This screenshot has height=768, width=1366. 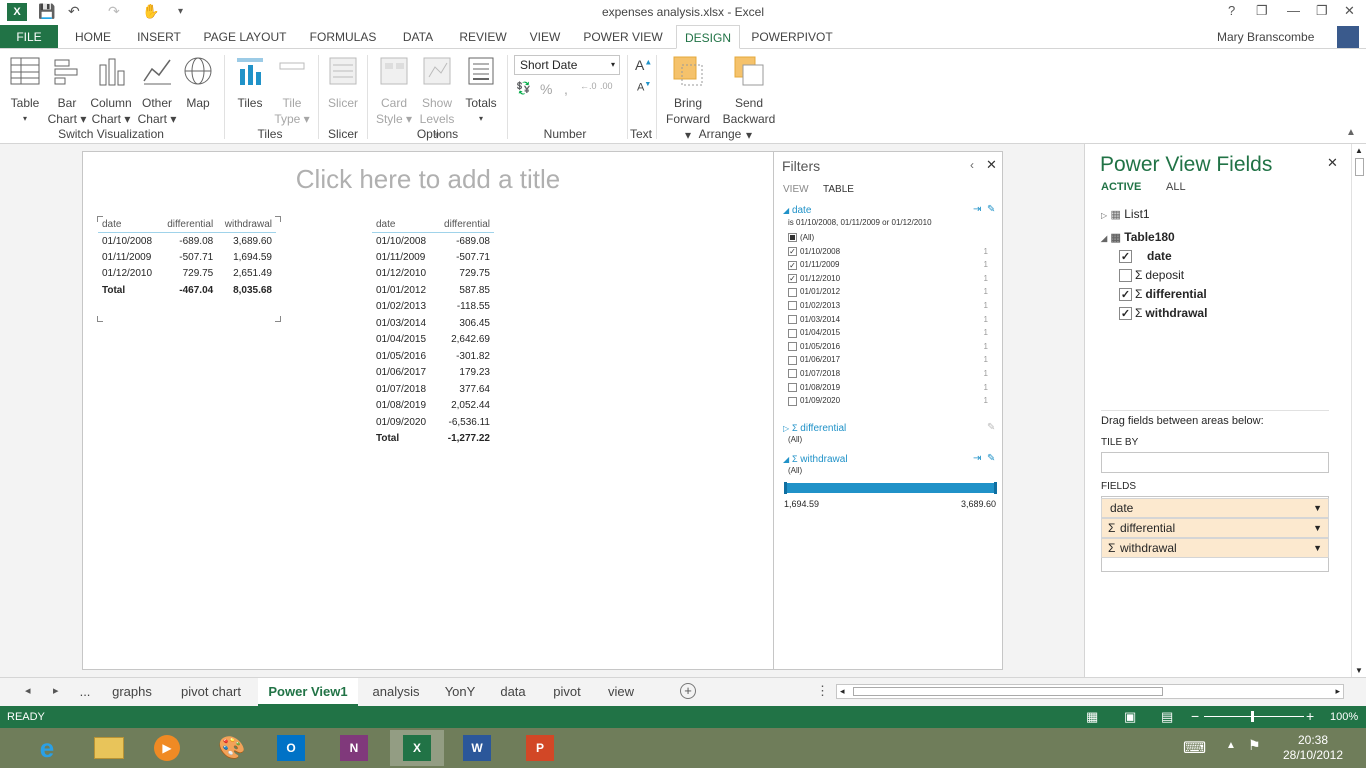 What do you see at coordinates (814, 428) in the screenshot?
I see `differential-filter-header: ▷ Σ differential` at bounding box center [814, 428].